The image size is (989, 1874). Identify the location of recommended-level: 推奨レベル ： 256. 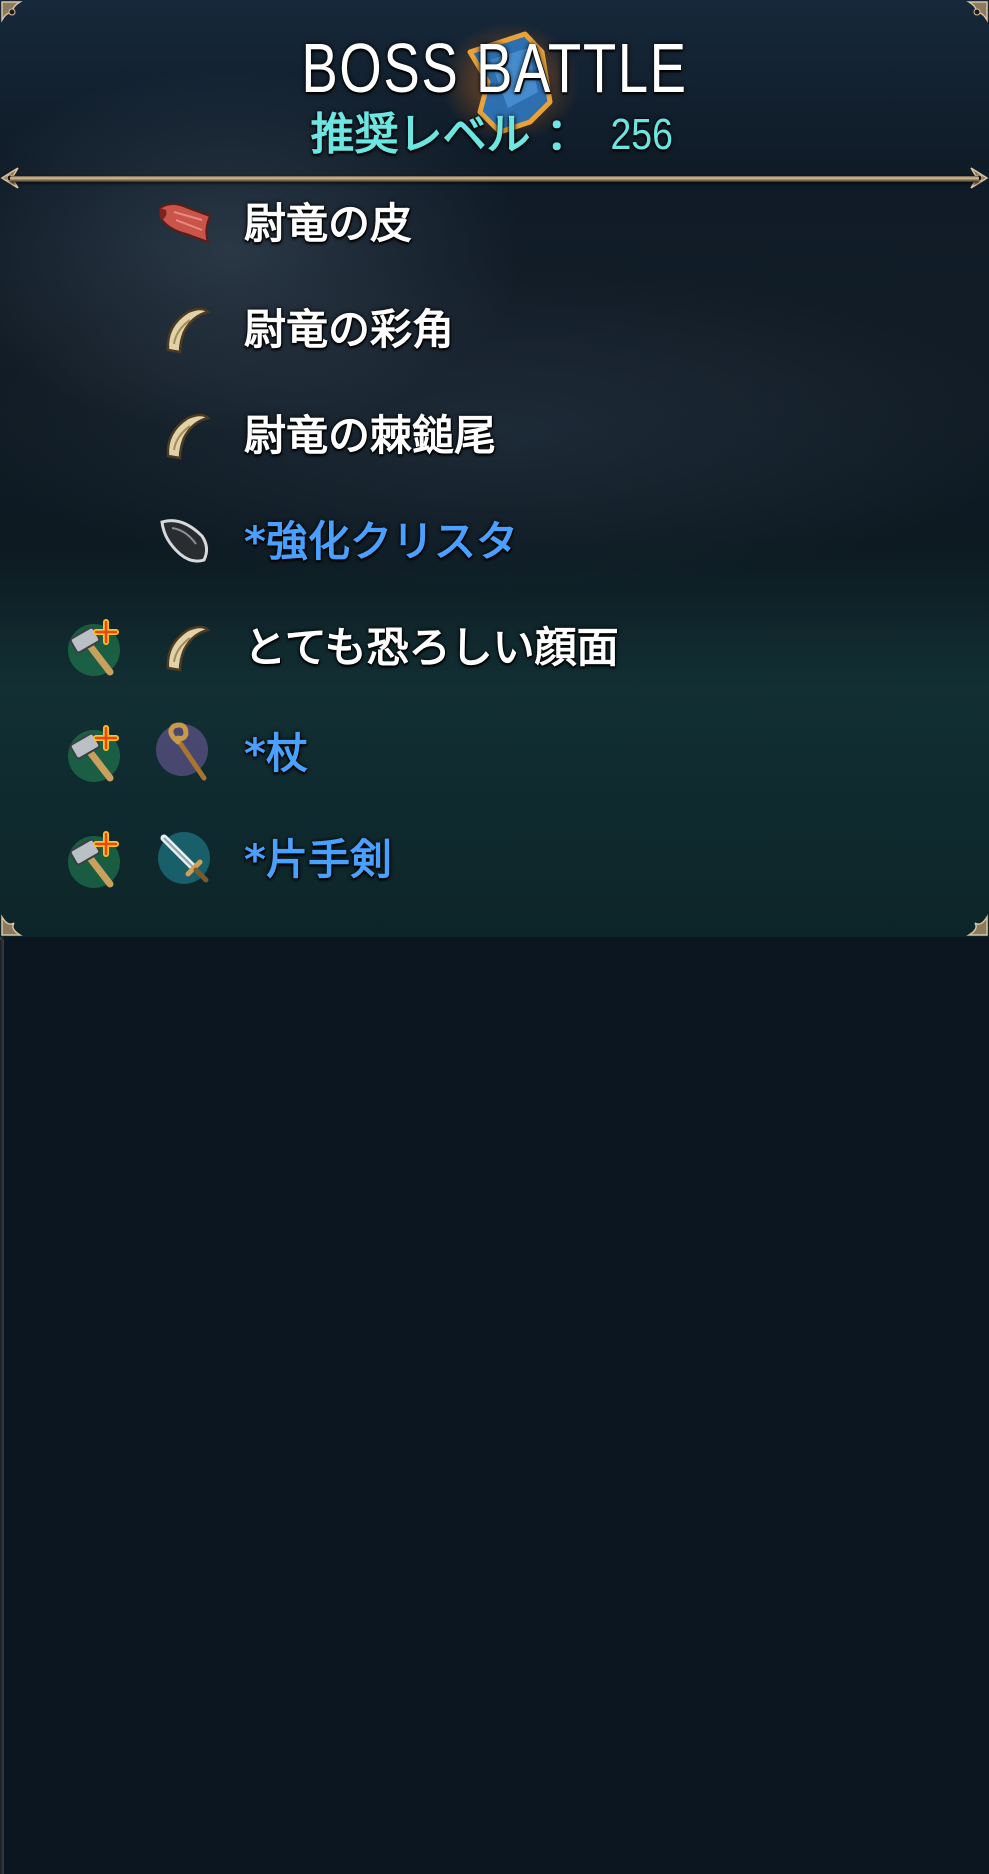
(494, 135).